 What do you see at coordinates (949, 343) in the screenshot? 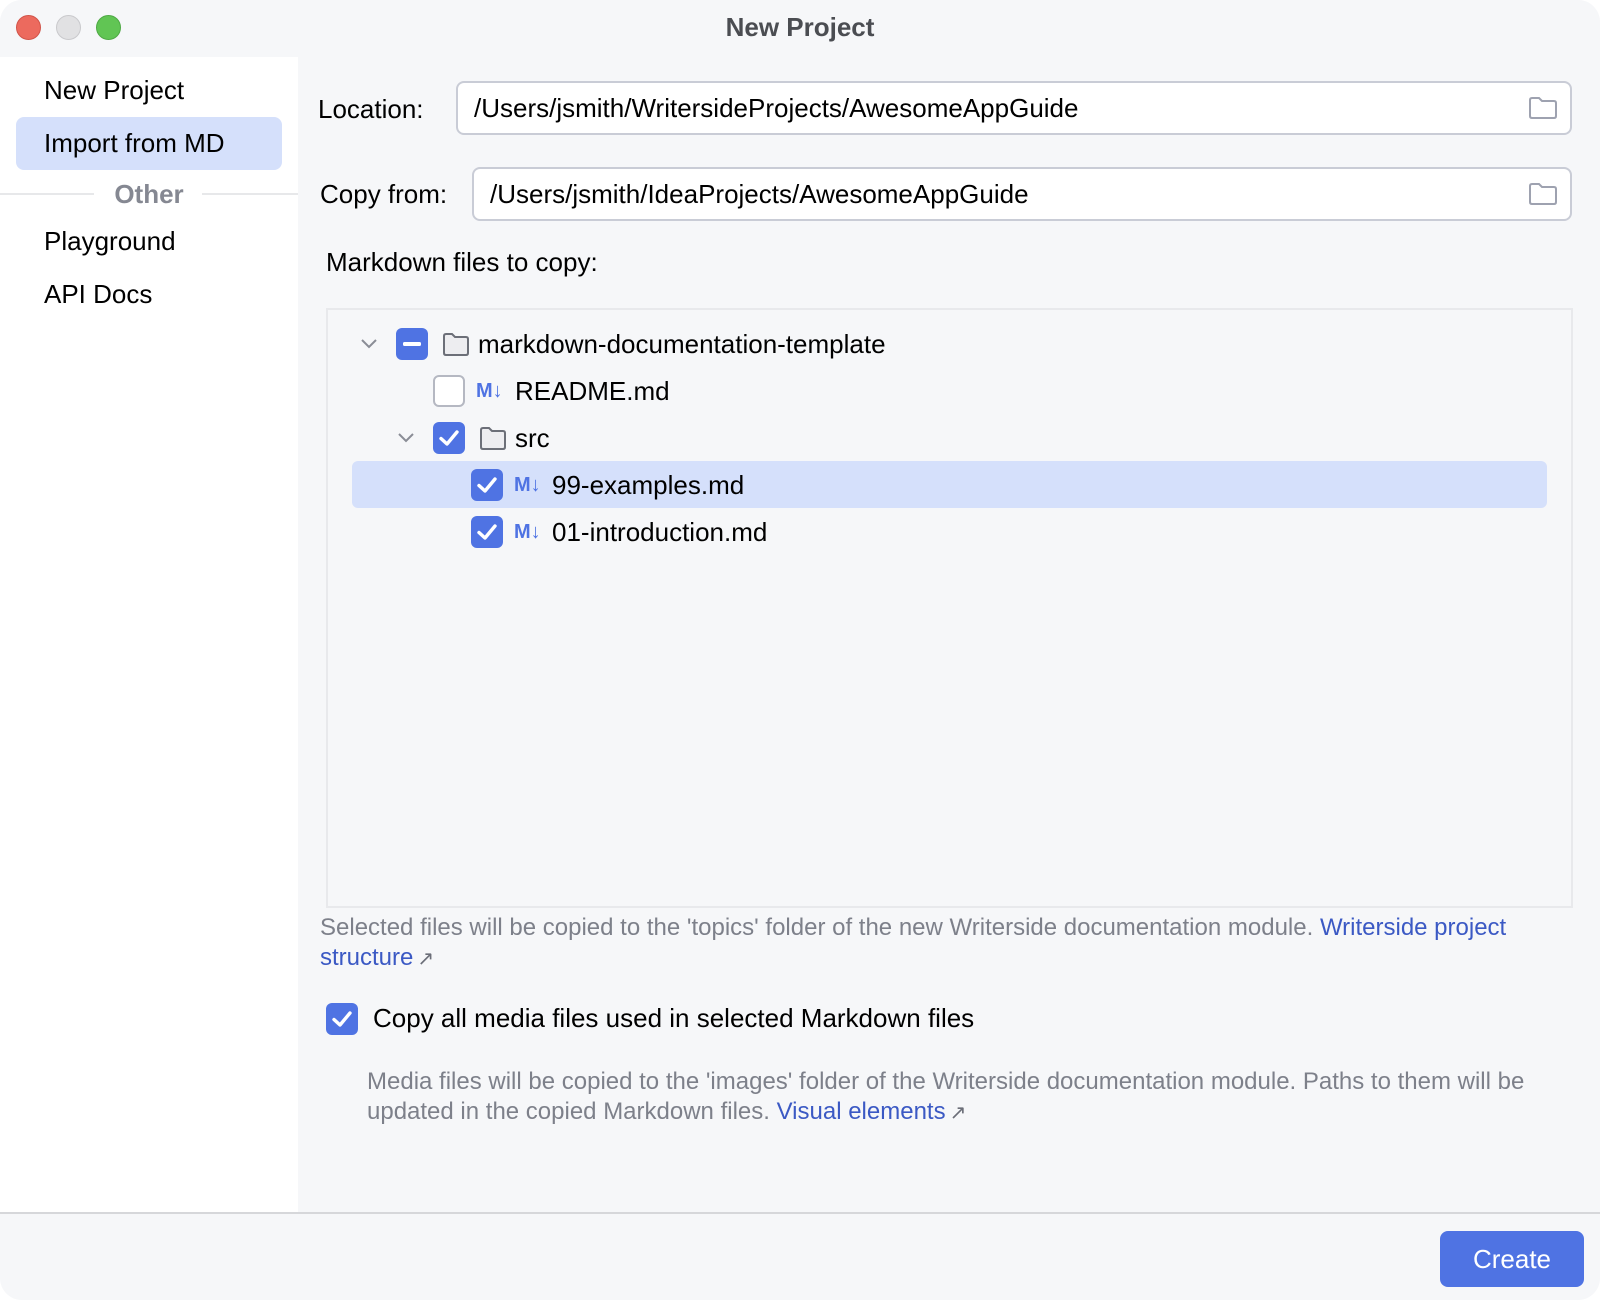
I see `tree-row: markdown-documentation-template` at bounding box center [949, 343].